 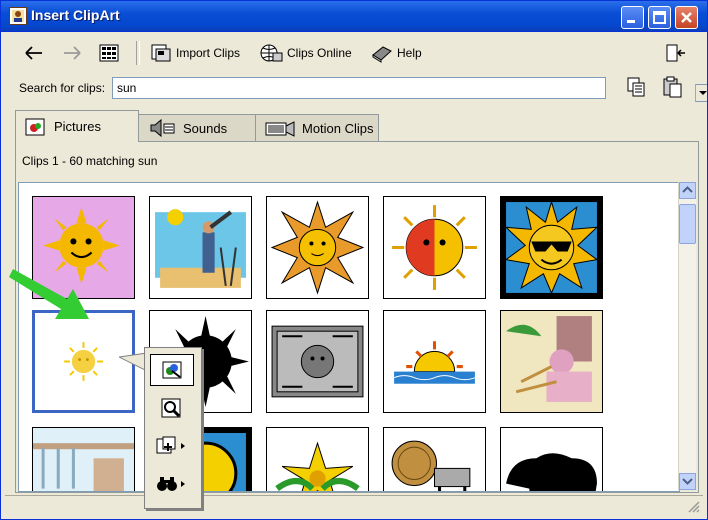 I want to click on insert-clip-button, so click(x=172, y=370).